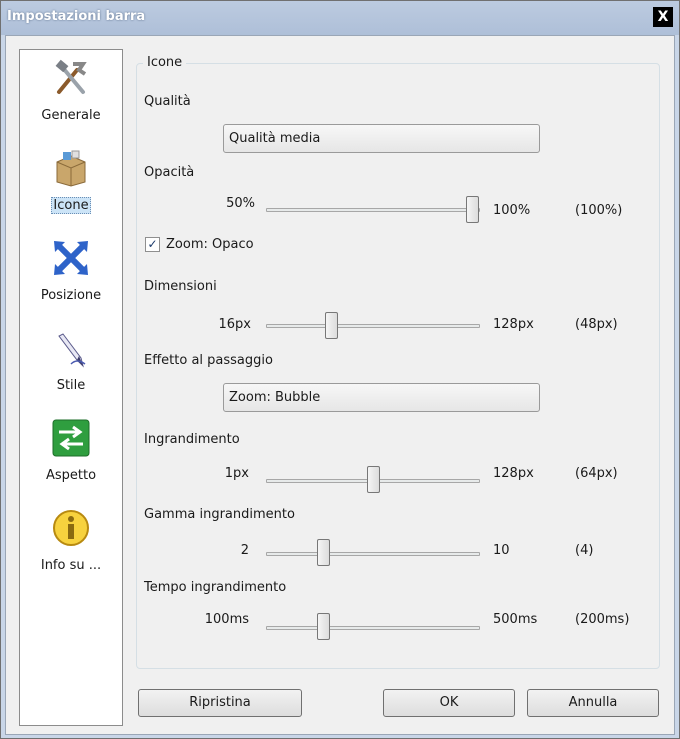  I want to click on title-bar: Impostazioni barra X, so click(340, 18).